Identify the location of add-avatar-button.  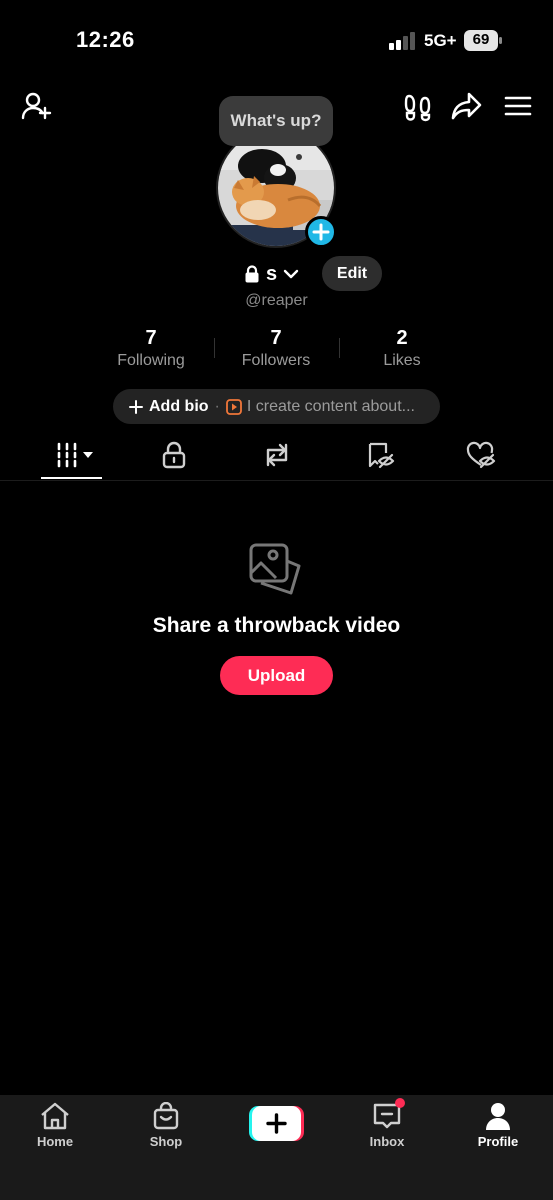
(321, 232).